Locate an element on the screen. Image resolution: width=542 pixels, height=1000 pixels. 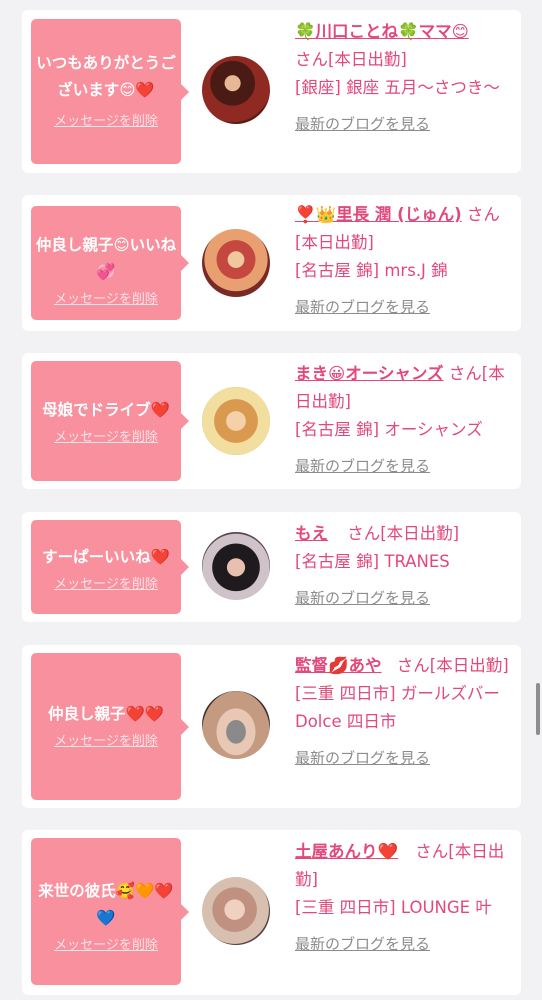
message-text: すーぱーいいね❤️ is located at coordinates (106, 557).